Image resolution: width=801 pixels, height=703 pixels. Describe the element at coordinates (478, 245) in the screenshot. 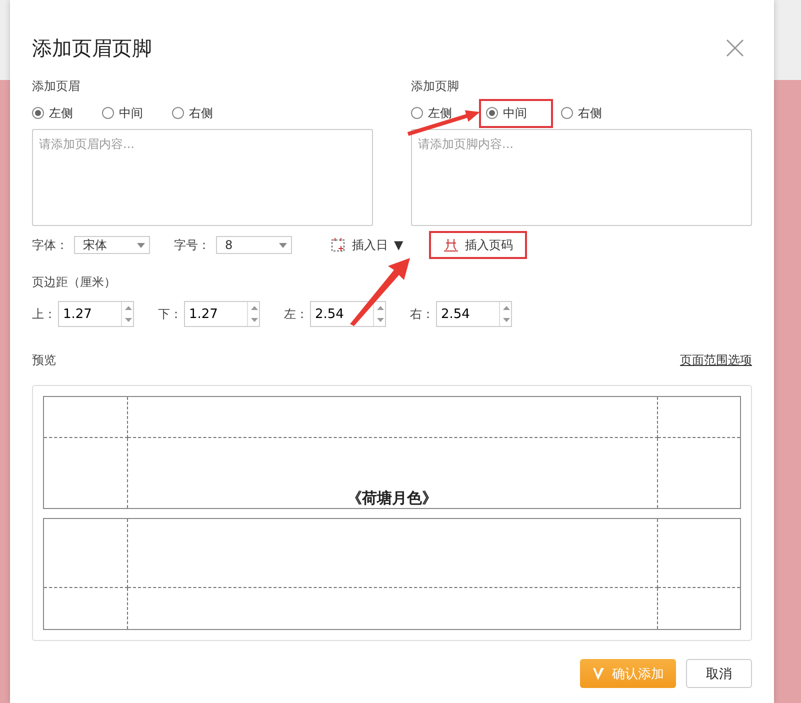

I see `insert-page-number-button: 插入页码` at that location.